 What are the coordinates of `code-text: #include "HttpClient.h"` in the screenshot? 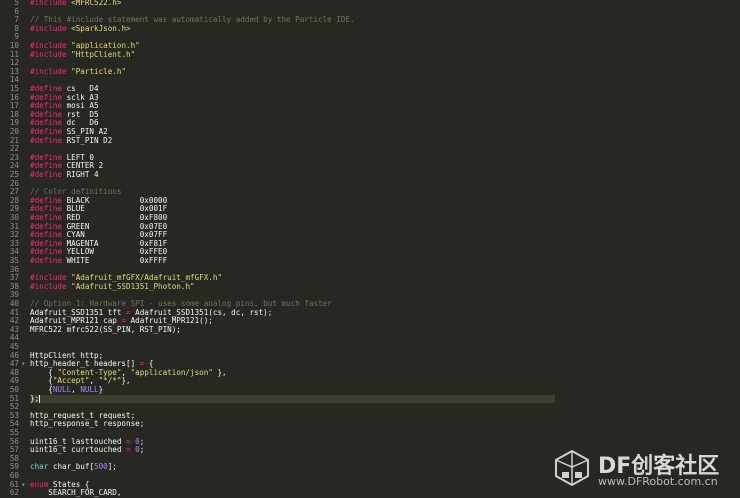 It's located at (83, 54).